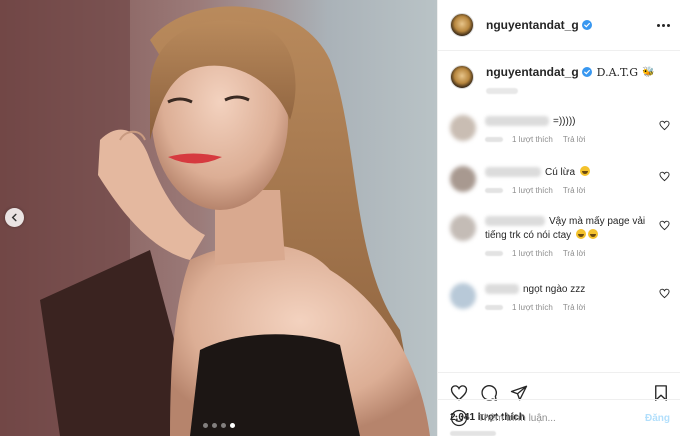 The image size is (680, 436). Describe the element at coordinates (658, 25) in the screenshot. I see `more-icon` at that location.